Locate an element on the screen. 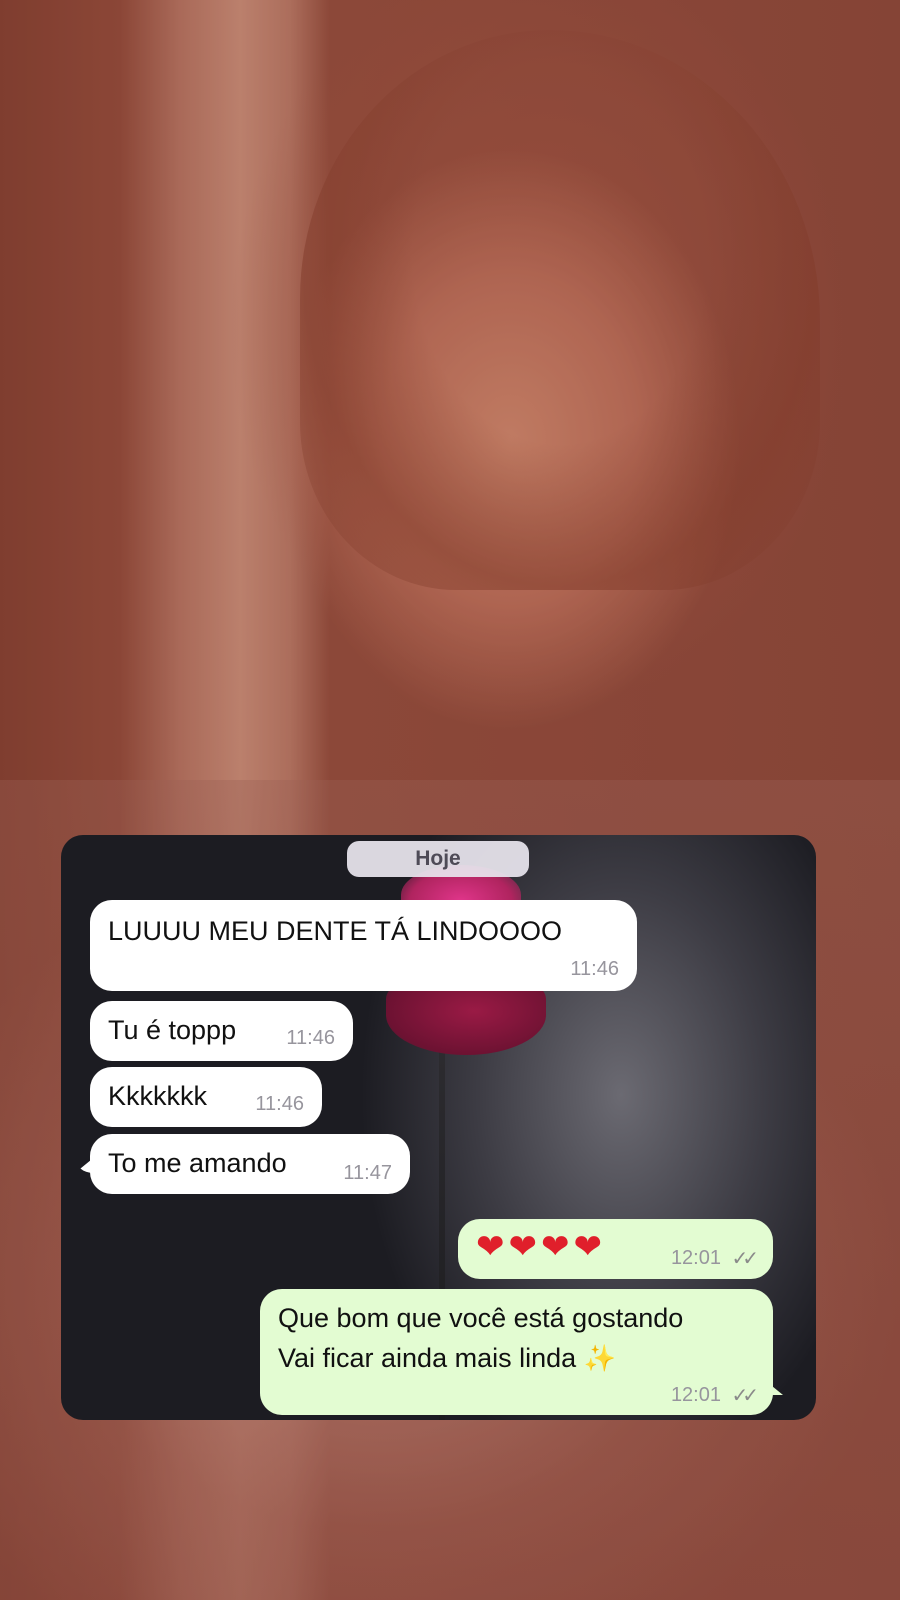 The height and width of the screenshot is (1600, 900). hearts-emoji: ❤❤❤❤ is located at coordinates (541, 1247).